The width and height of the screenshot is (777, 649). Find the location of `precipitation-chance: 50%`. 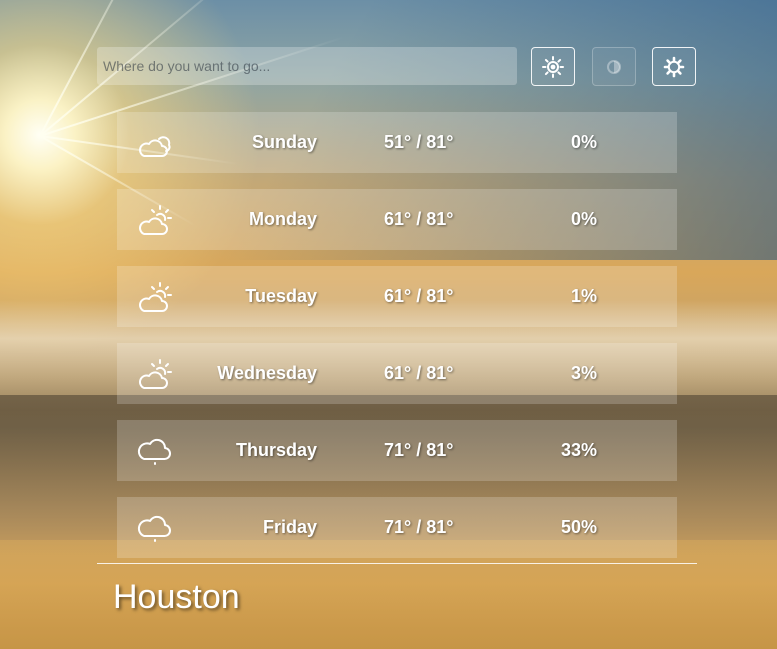

precipitation-chance: 50% is located at coordinates (578, 527).